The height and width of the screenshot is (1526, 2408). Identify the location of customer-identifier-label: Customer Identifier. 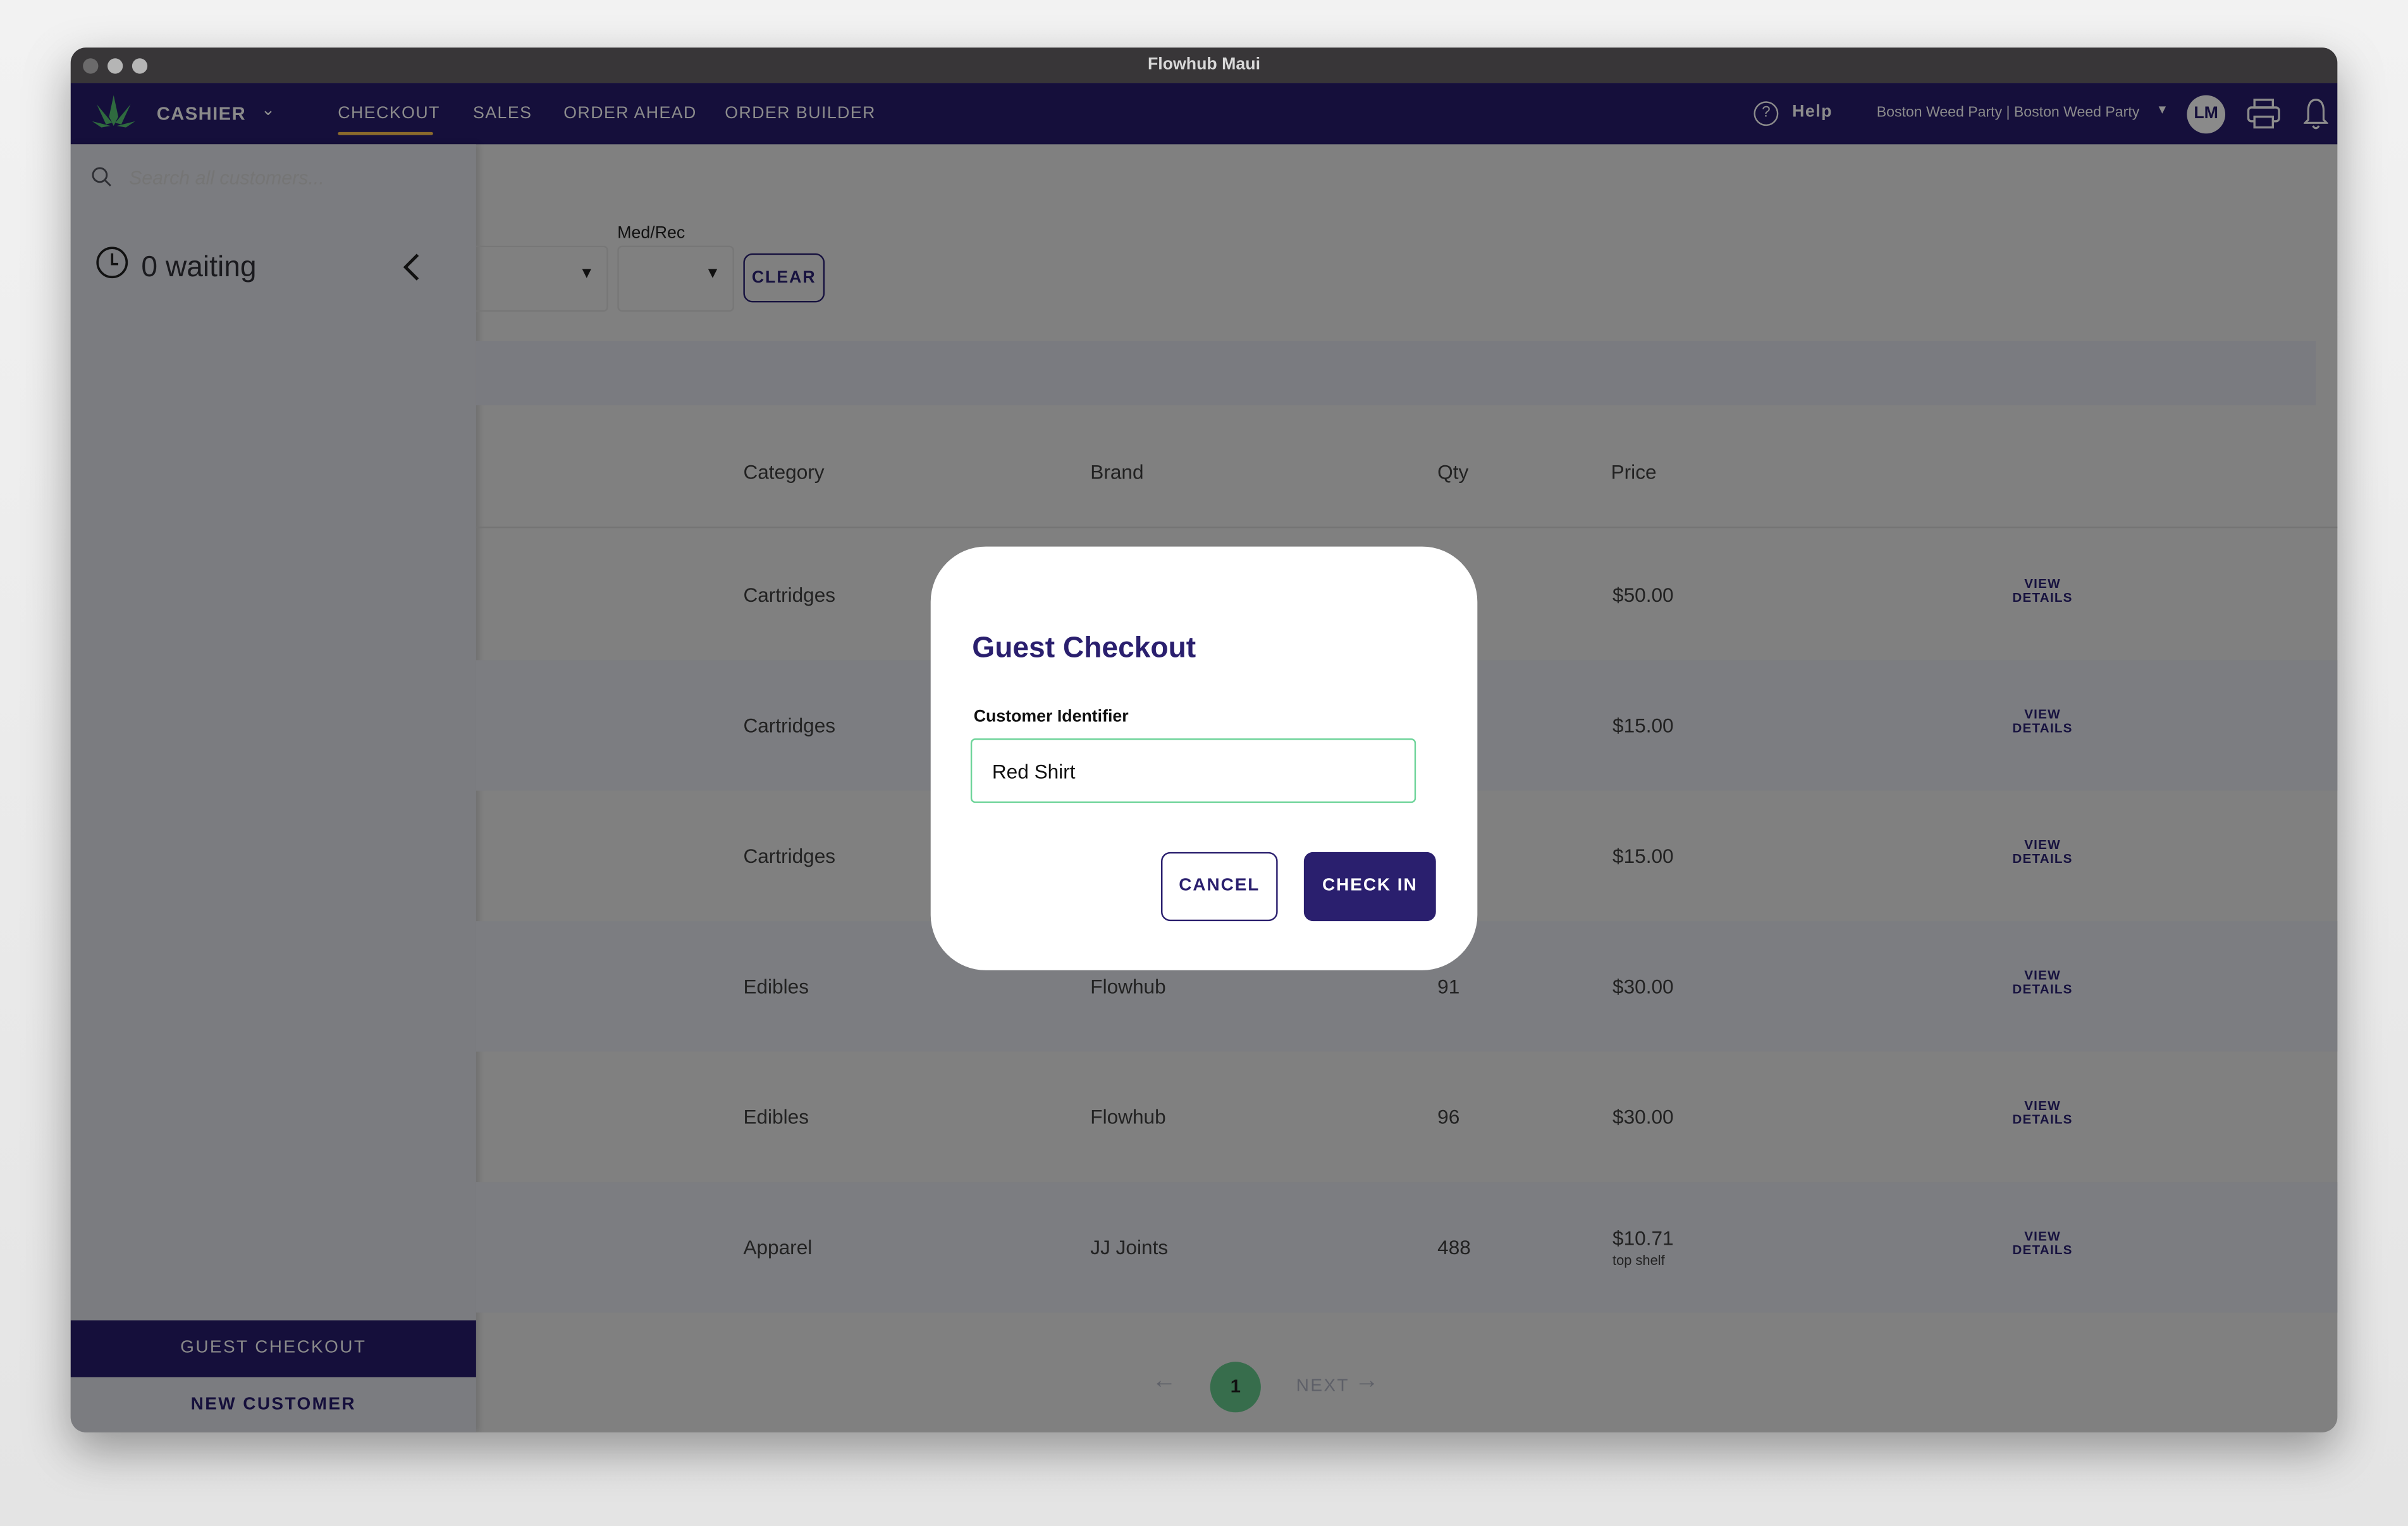
(1051, 716).